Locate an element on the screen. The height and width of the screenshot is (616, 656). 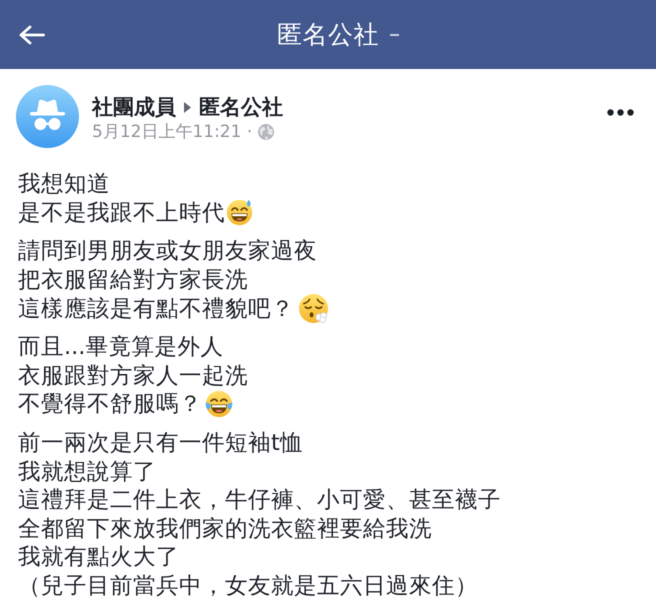
post-text: 是不是我跟不上時代 is located at coordinates (121, 212).